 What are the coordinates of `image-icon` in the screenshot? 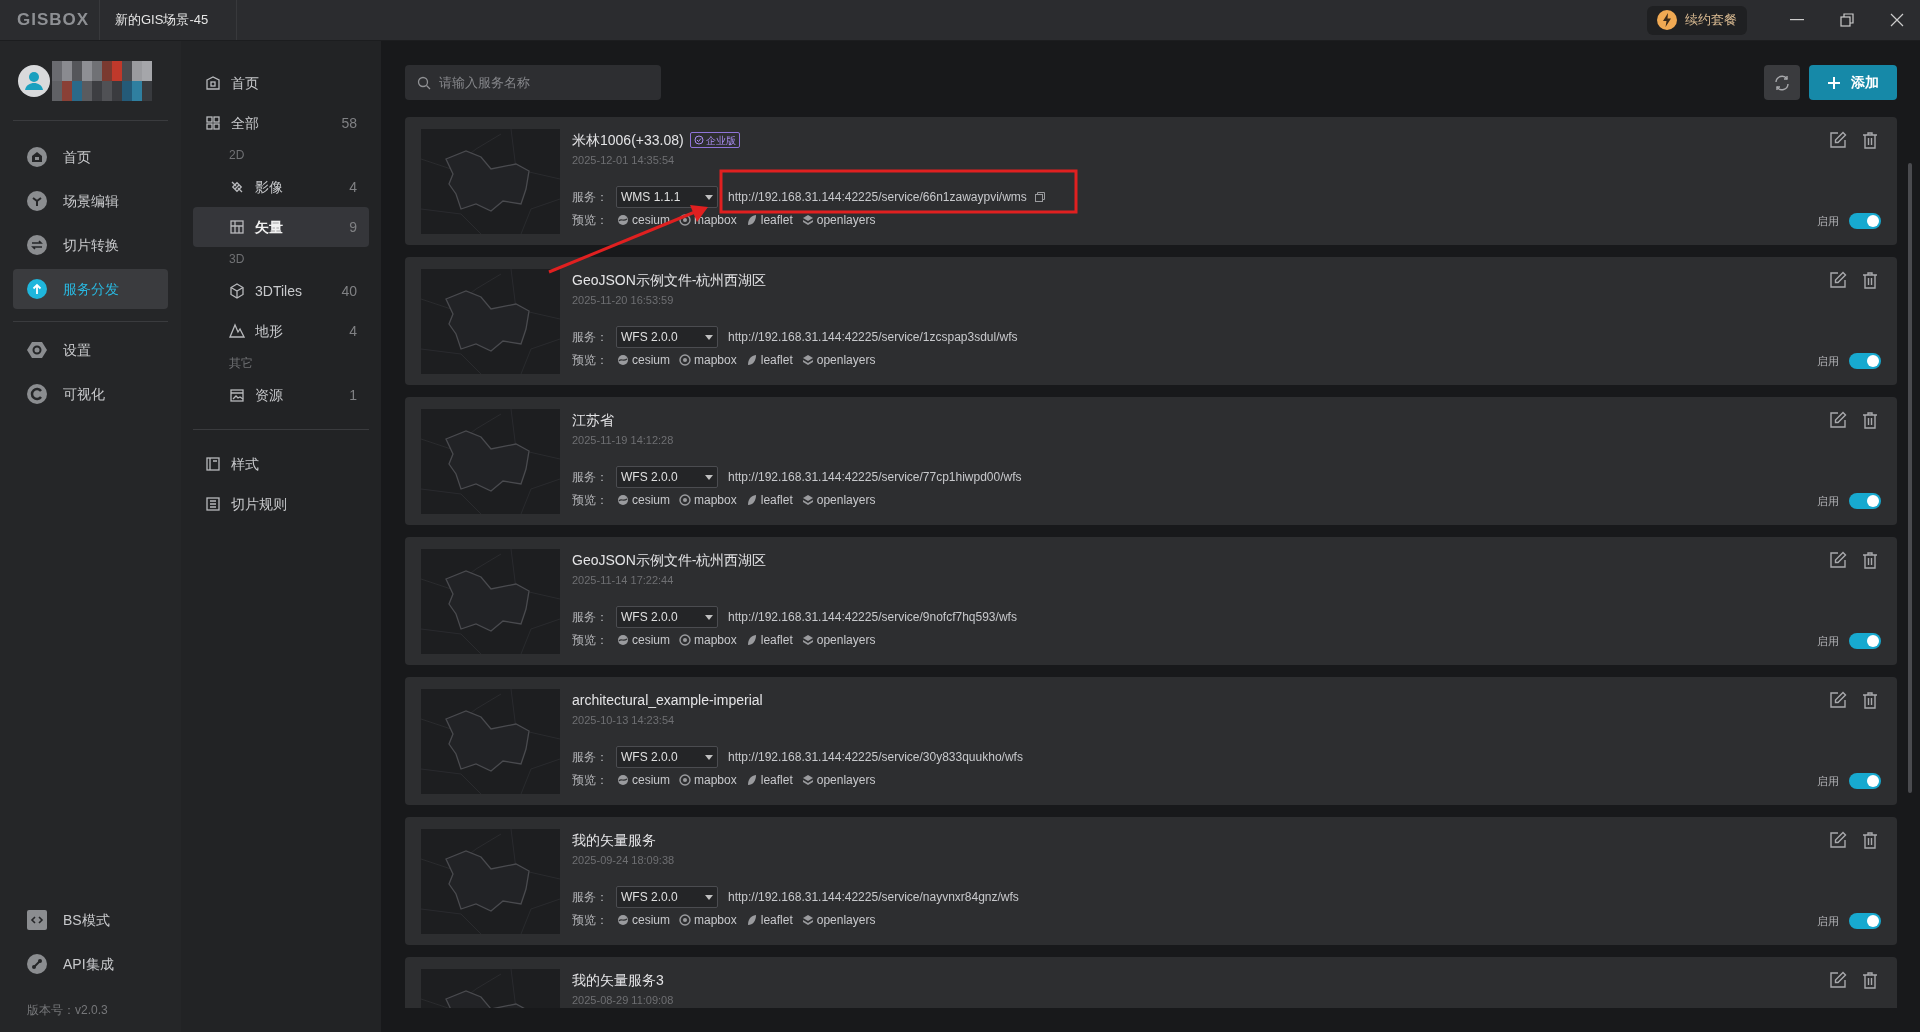 It's located at (237, 395).